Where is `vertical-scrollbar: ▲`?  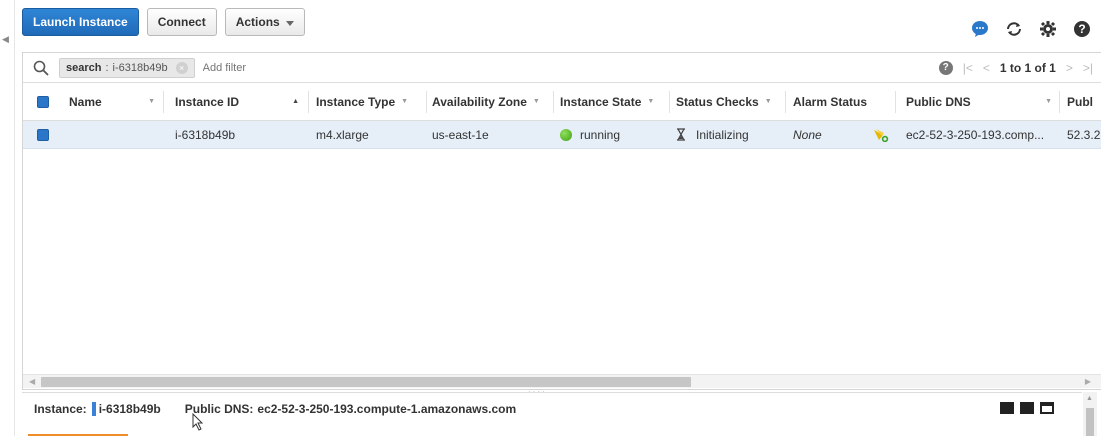 vertical-scrollbar: ▲ is located at coordinates (1090, 414).